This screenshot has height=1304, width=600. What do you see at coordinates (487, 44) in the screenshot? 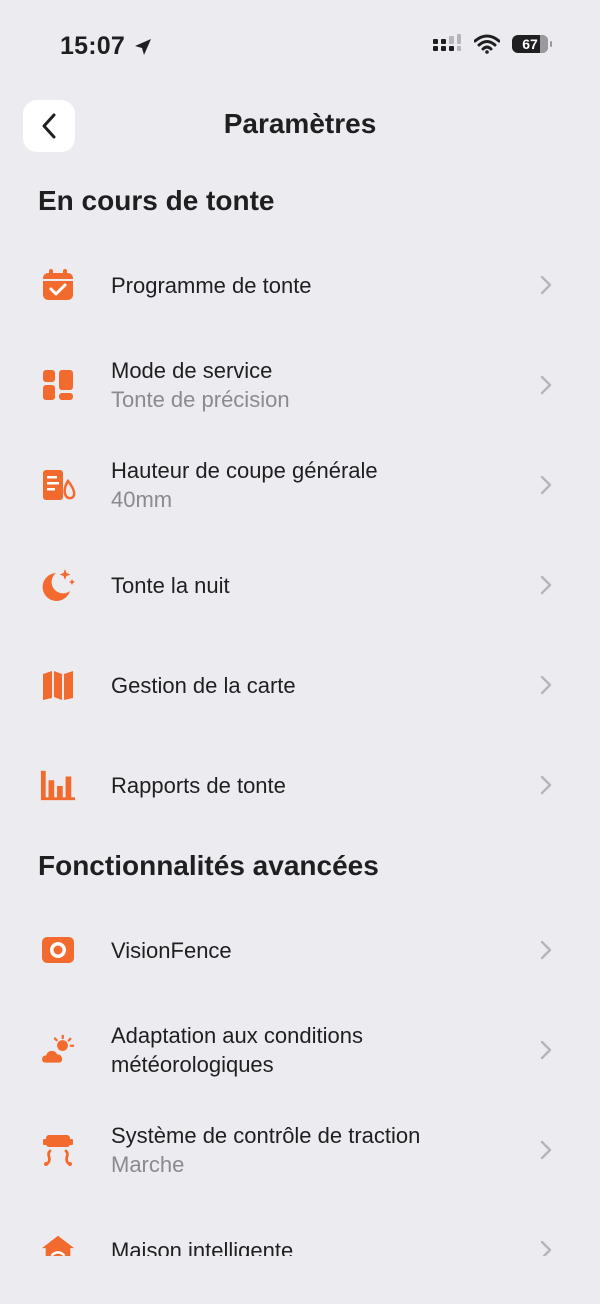
I see `wifi-icon` at bounding box center [487, 44].